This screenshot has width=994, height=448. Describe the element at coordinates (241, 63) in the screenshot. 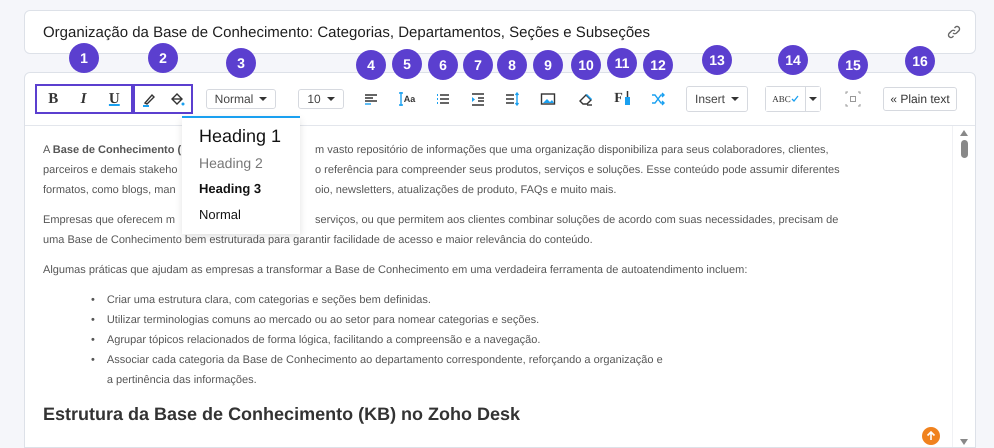

I see `step-badge: 3` at that location.